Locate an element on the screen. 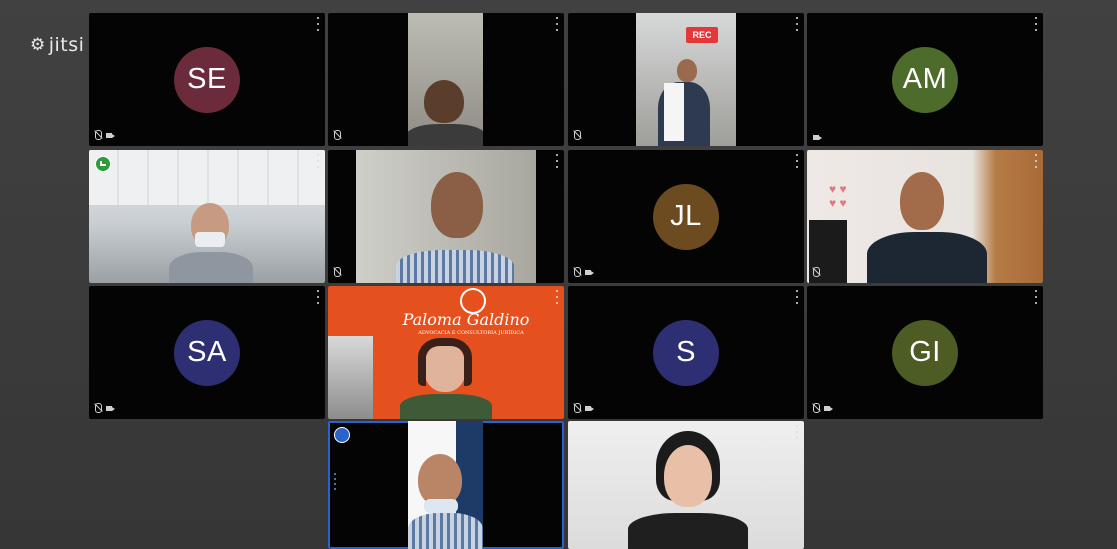 This screenshot has height=549, width=1117. participant-video: ♥ ♥ ♥ ♥ is located at coordinates (925, 216).